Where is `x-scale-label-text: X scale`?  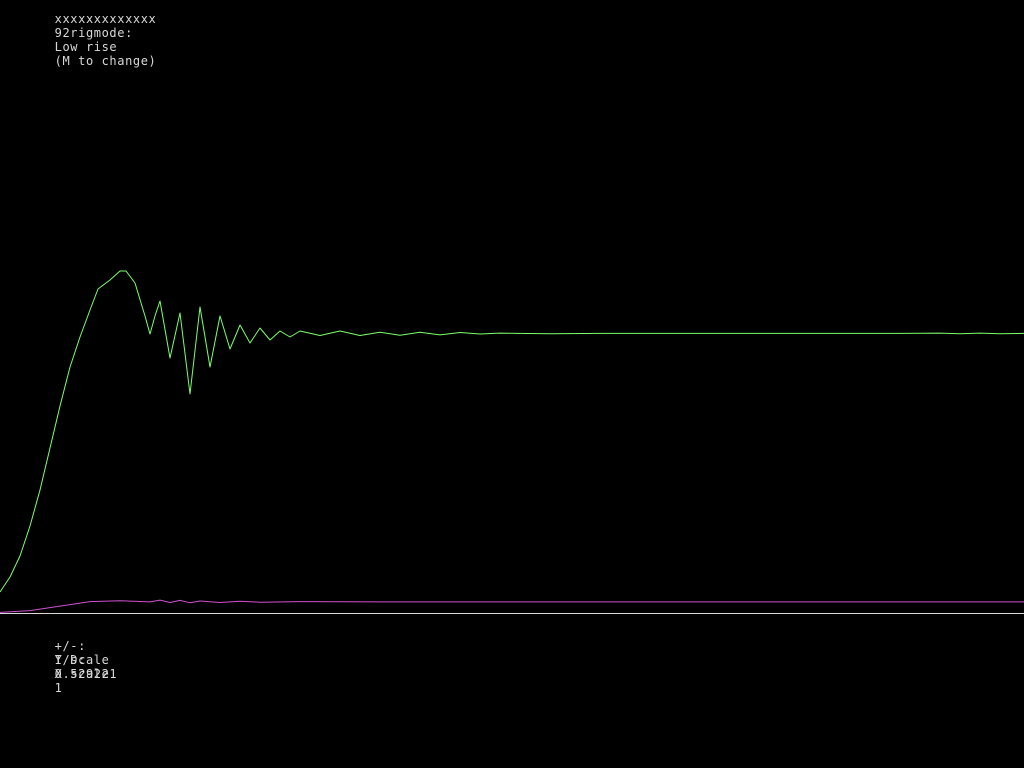
x-scale-label-text: X scale is located at coordinates (82, 674).